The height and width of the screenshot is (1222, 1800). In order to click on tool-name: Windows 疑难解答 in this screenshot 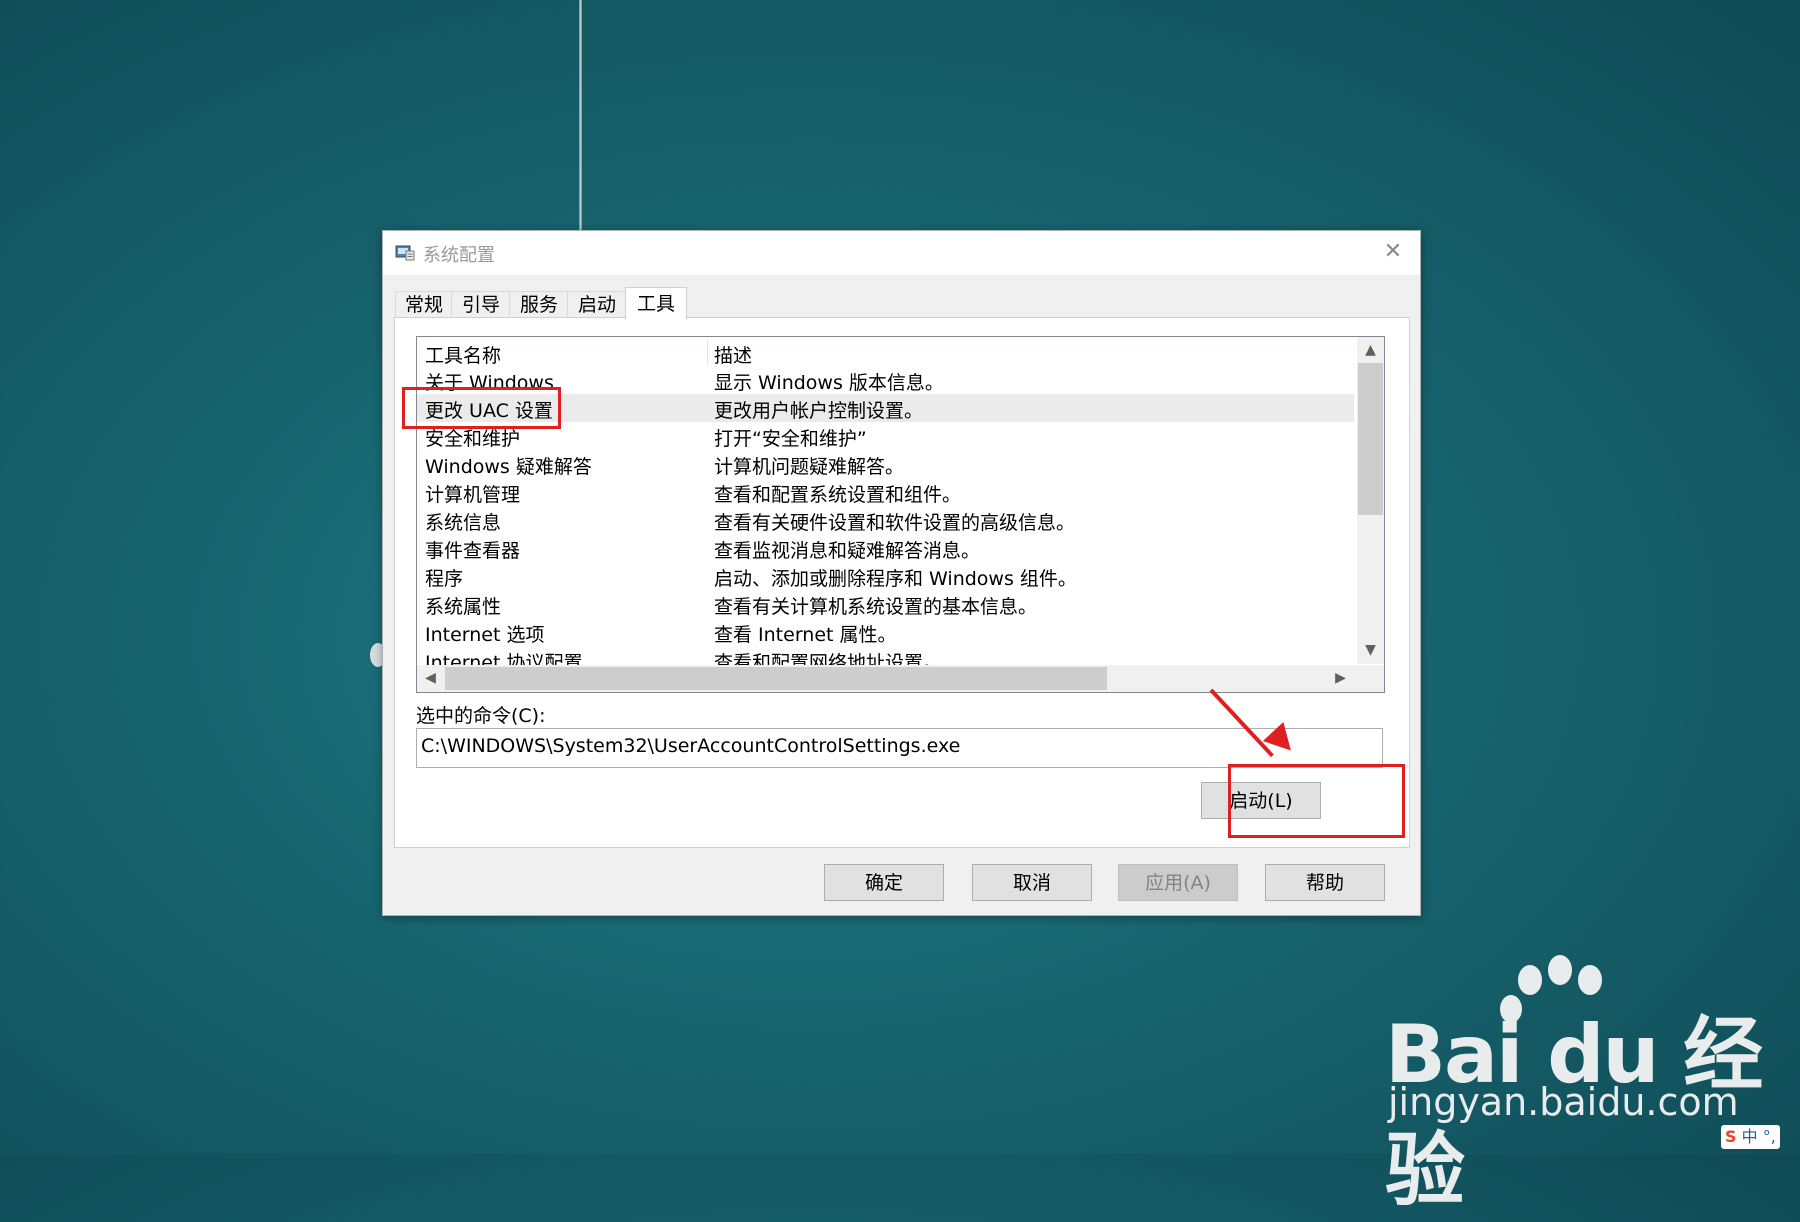, I will do `click(508, 467)`.